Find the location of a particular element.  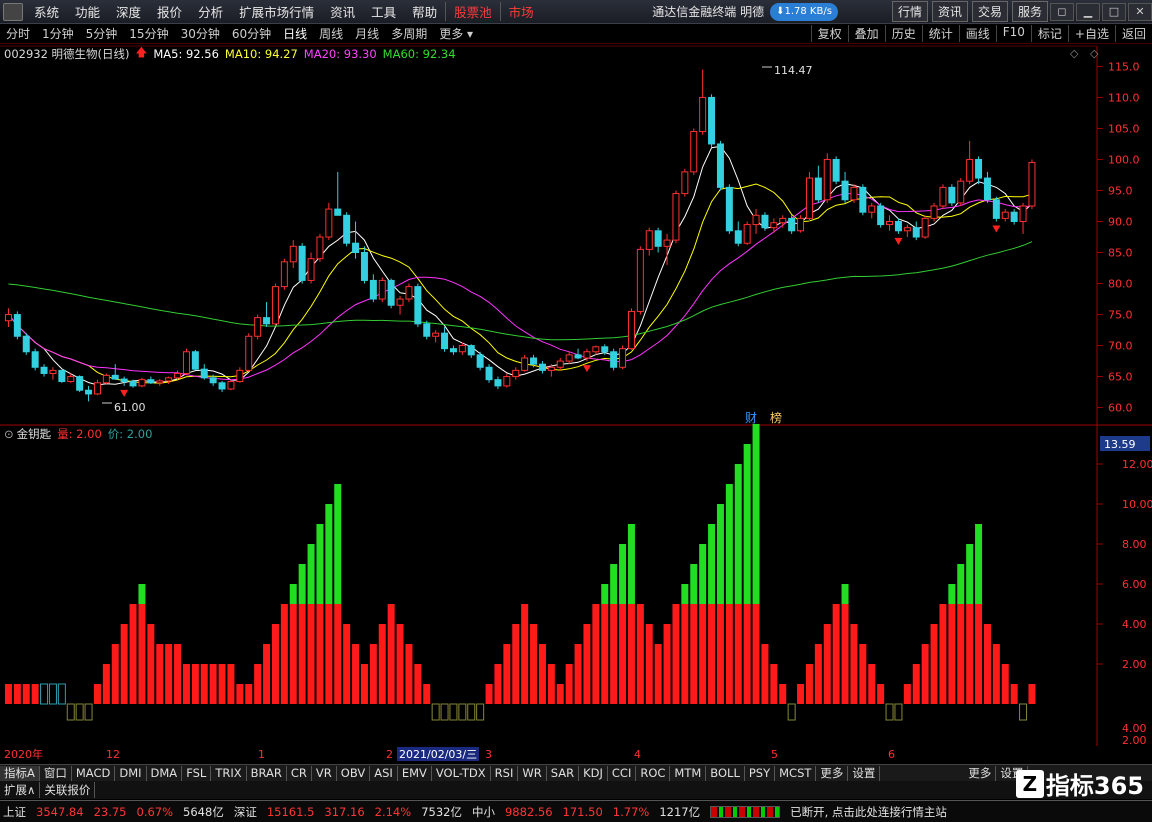

zx-index-name: 中小 is located at coordinates (483, 812).